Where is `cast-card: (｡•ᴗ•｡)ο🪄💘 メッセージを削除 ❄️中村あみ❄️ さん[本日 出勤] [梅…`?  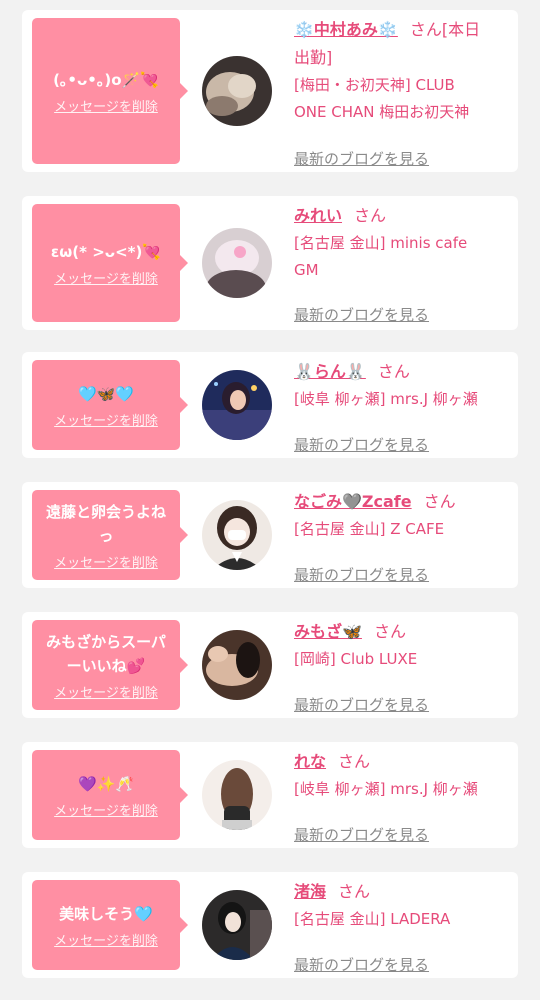
cast-card: (｡•ᴗ•｡)ο🪄💘 メッセージを削除 ❄️中村あみ❄️ さん[本日 出勤] [梅… is located at coordinates (270, 91).